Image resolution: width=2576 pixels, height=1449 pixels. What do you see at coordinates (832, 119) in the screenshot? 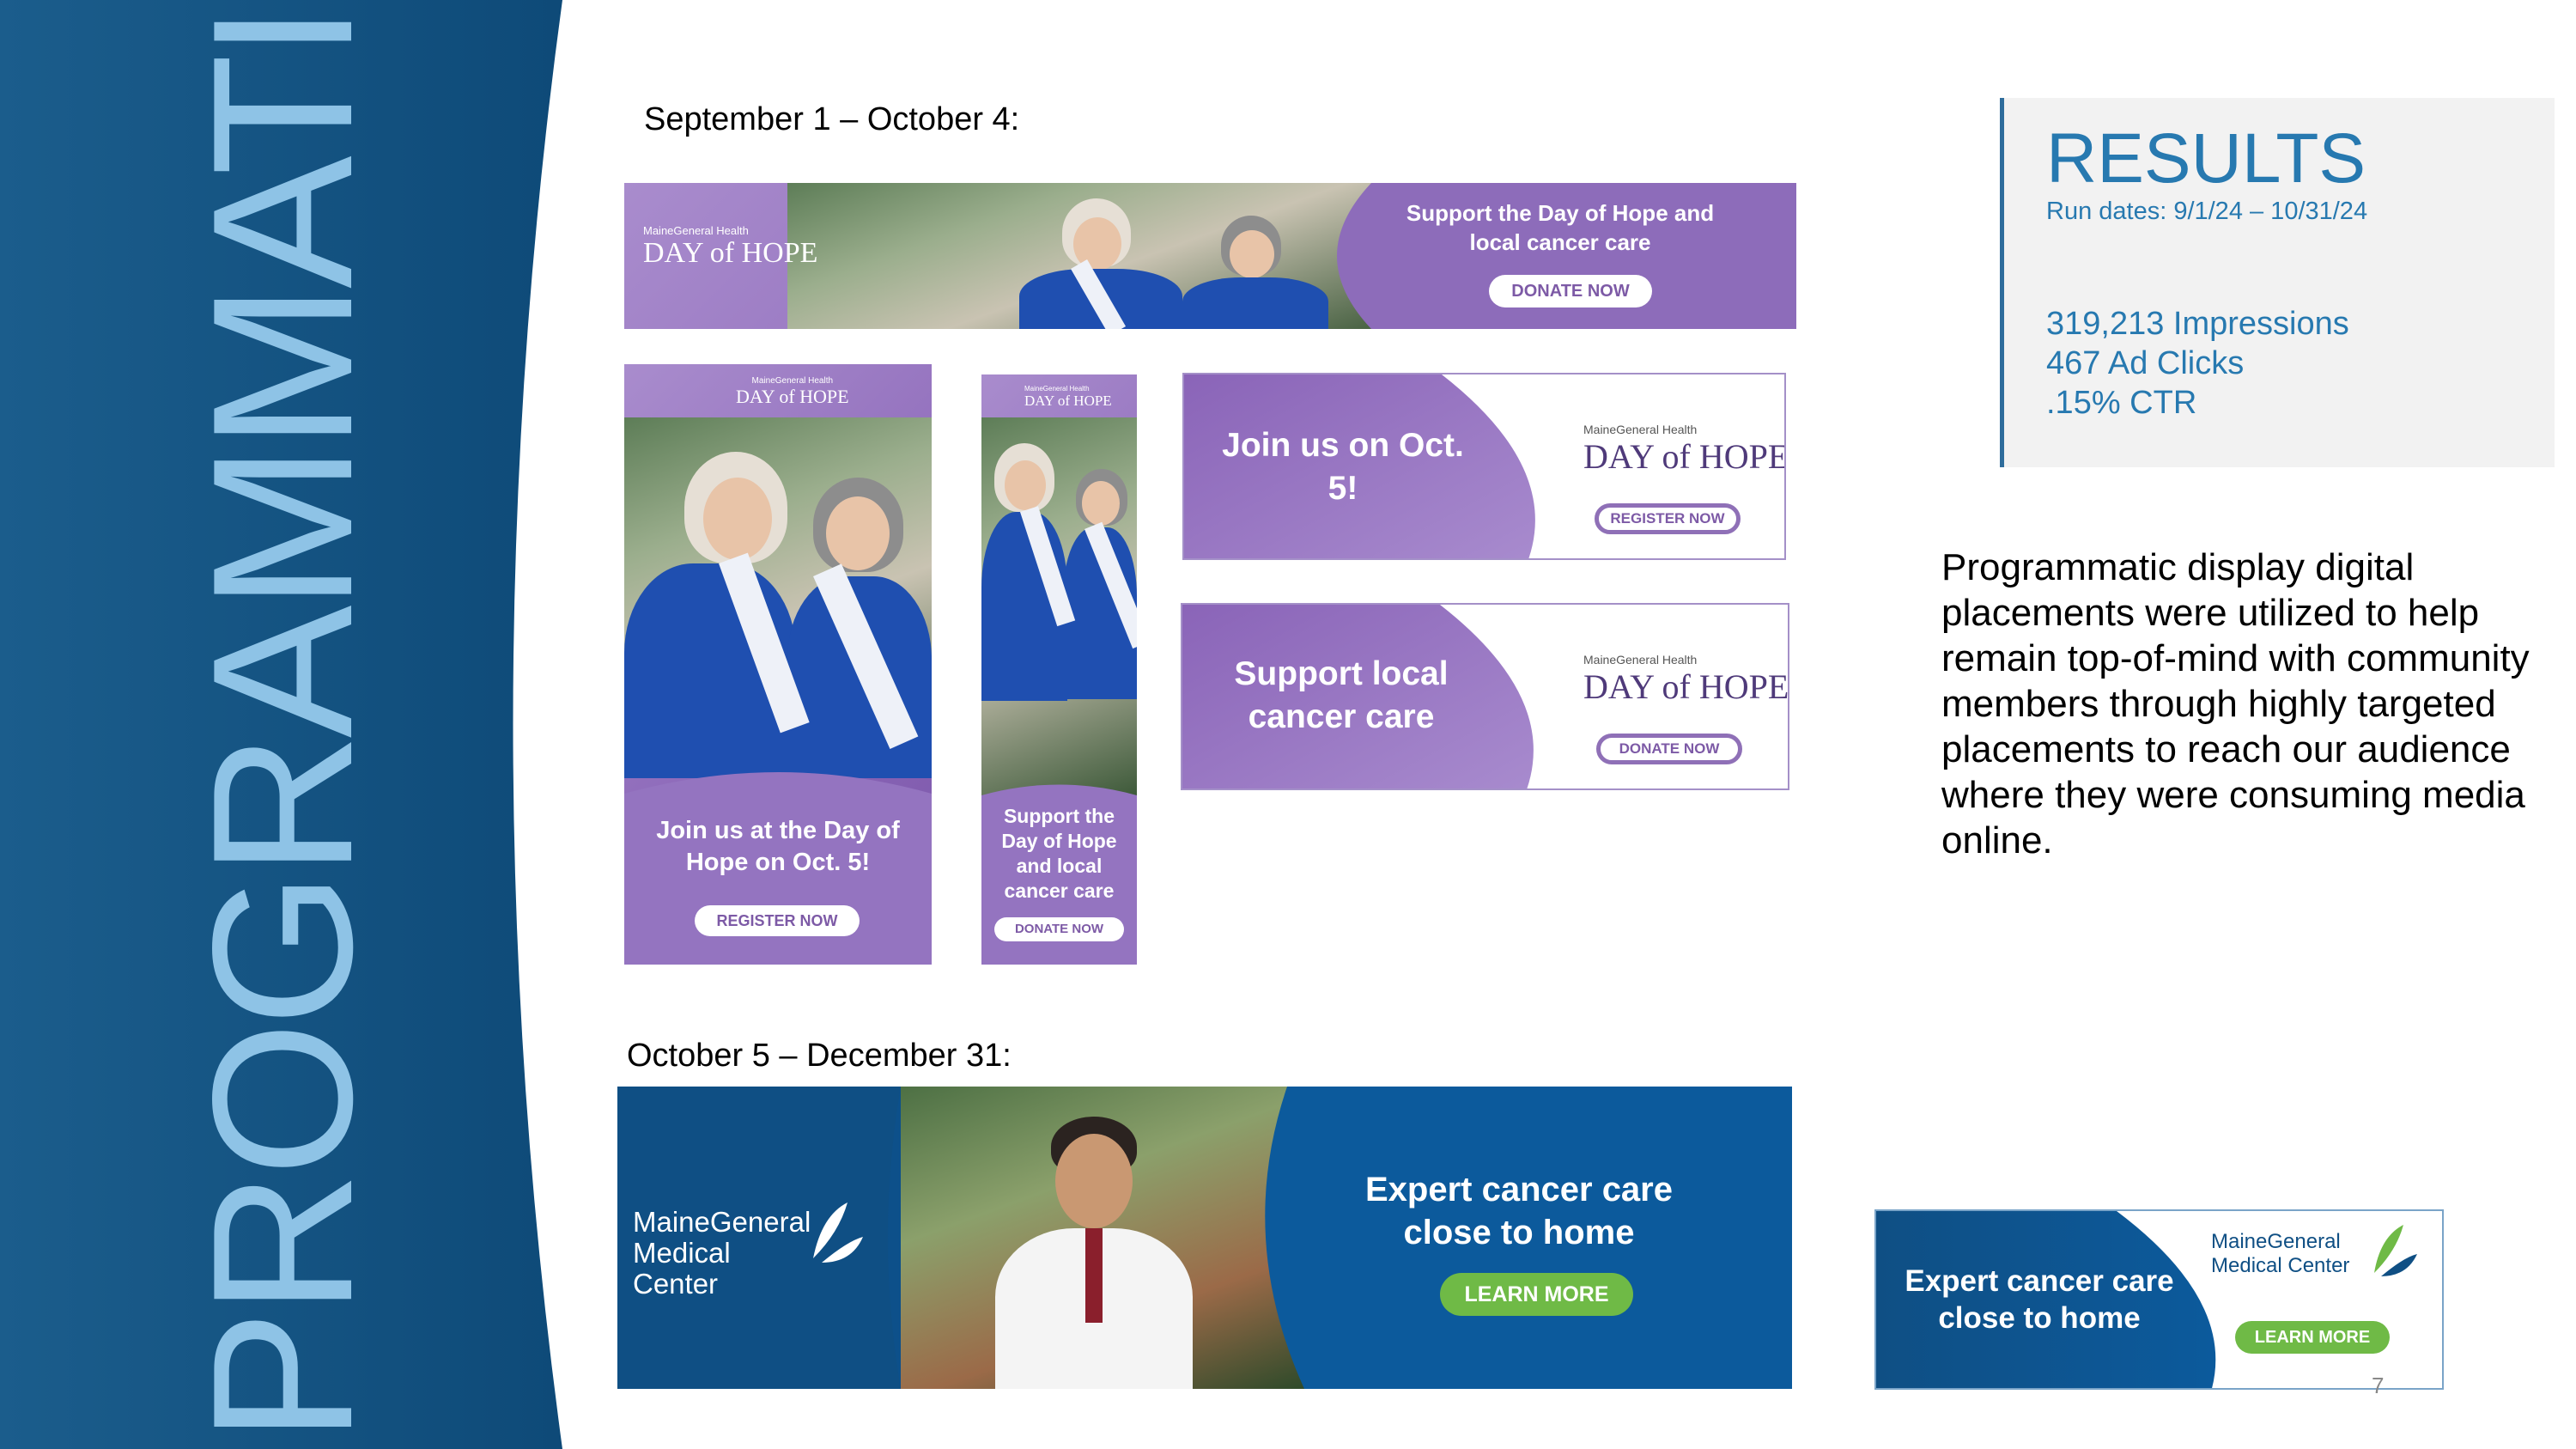
I see `first-period-label: September 1 – October 4:` at bounding box center [832, 119].